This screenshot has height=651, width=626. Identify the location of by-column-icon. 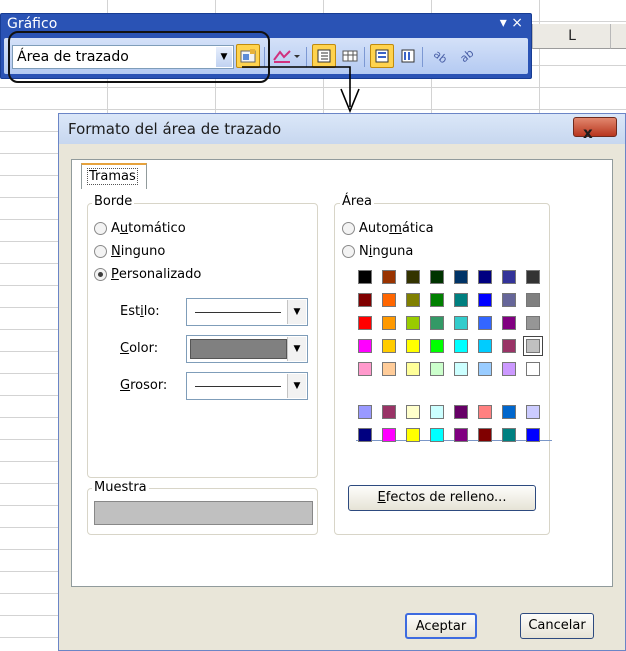
(408, 56).